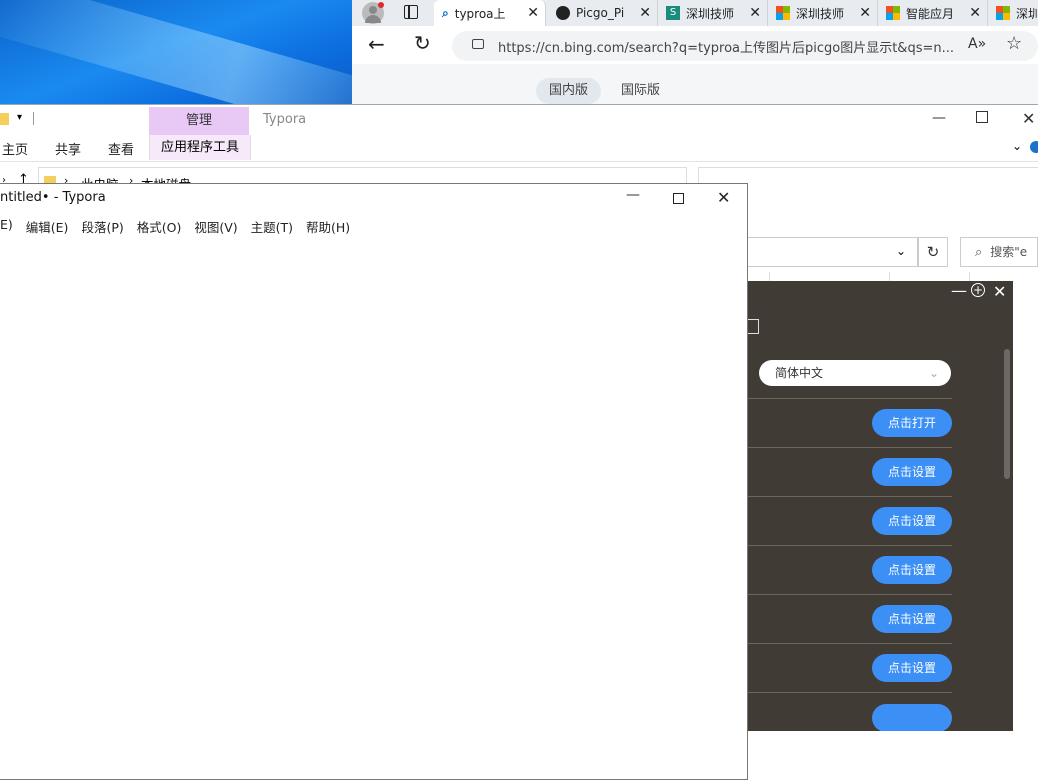 This screenshot has height=781, width=1038. What do you see at coordinates (978, 290) in the screenshot?
I see `zoom-in-icon: +` at bounding box center [978, 290].